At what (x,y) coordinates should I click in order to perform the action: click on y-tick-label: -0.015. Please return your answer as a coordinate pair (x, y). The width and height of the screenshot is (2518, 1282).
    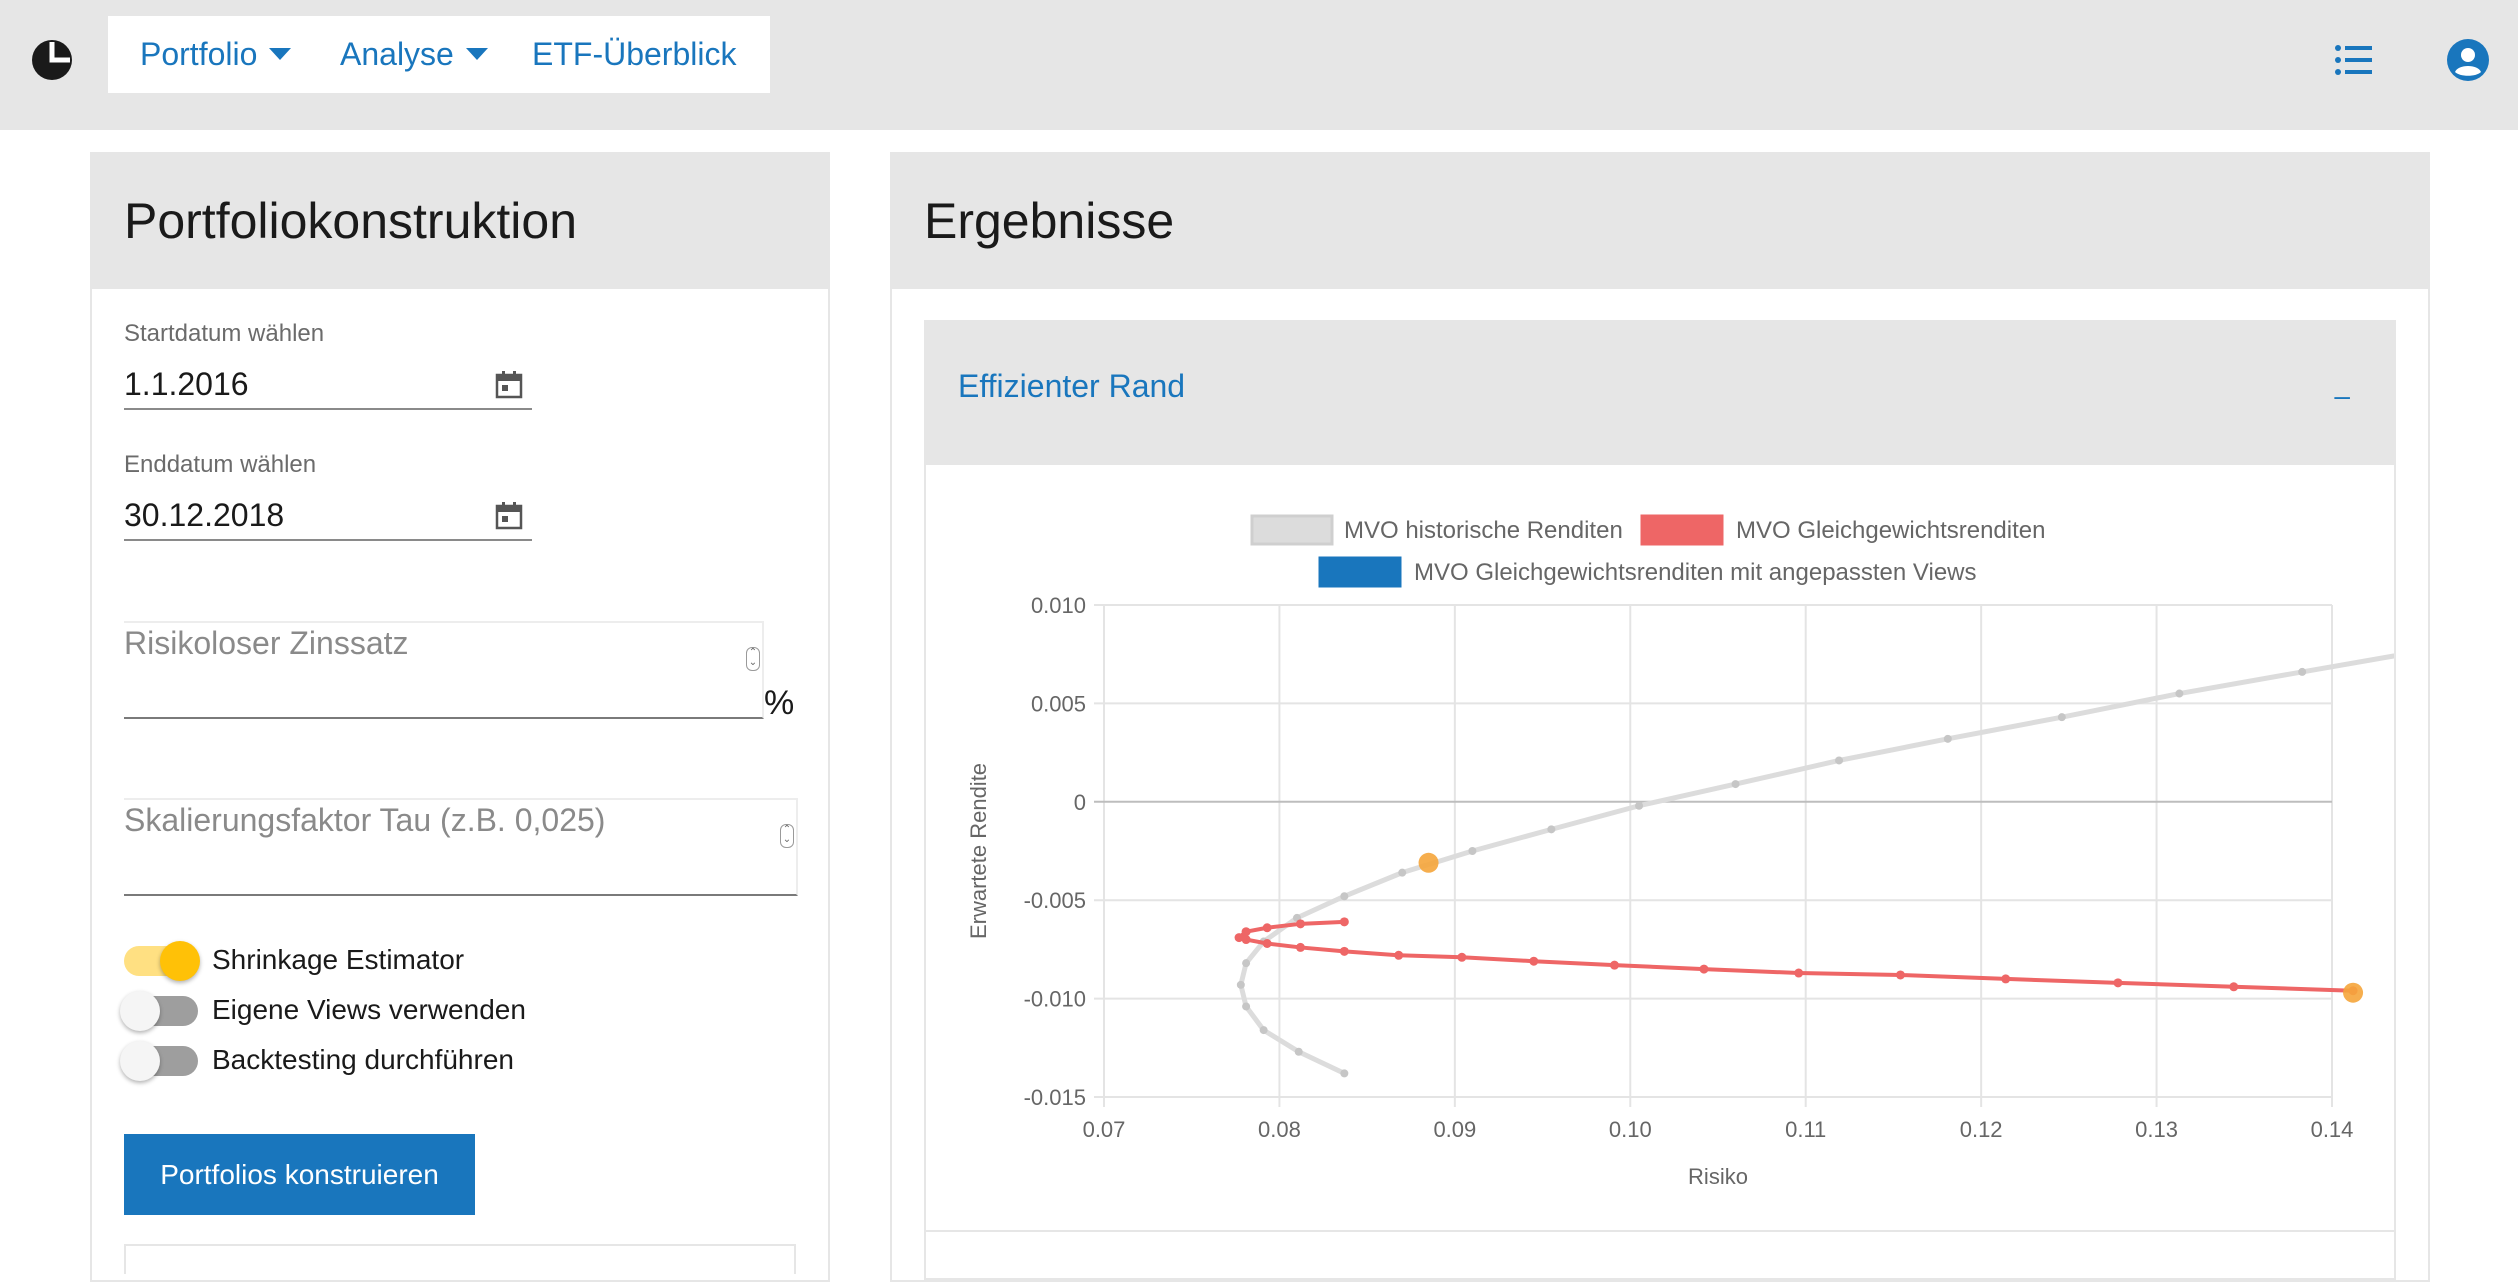
    Looking at the image, I should click on (1055, 1097).